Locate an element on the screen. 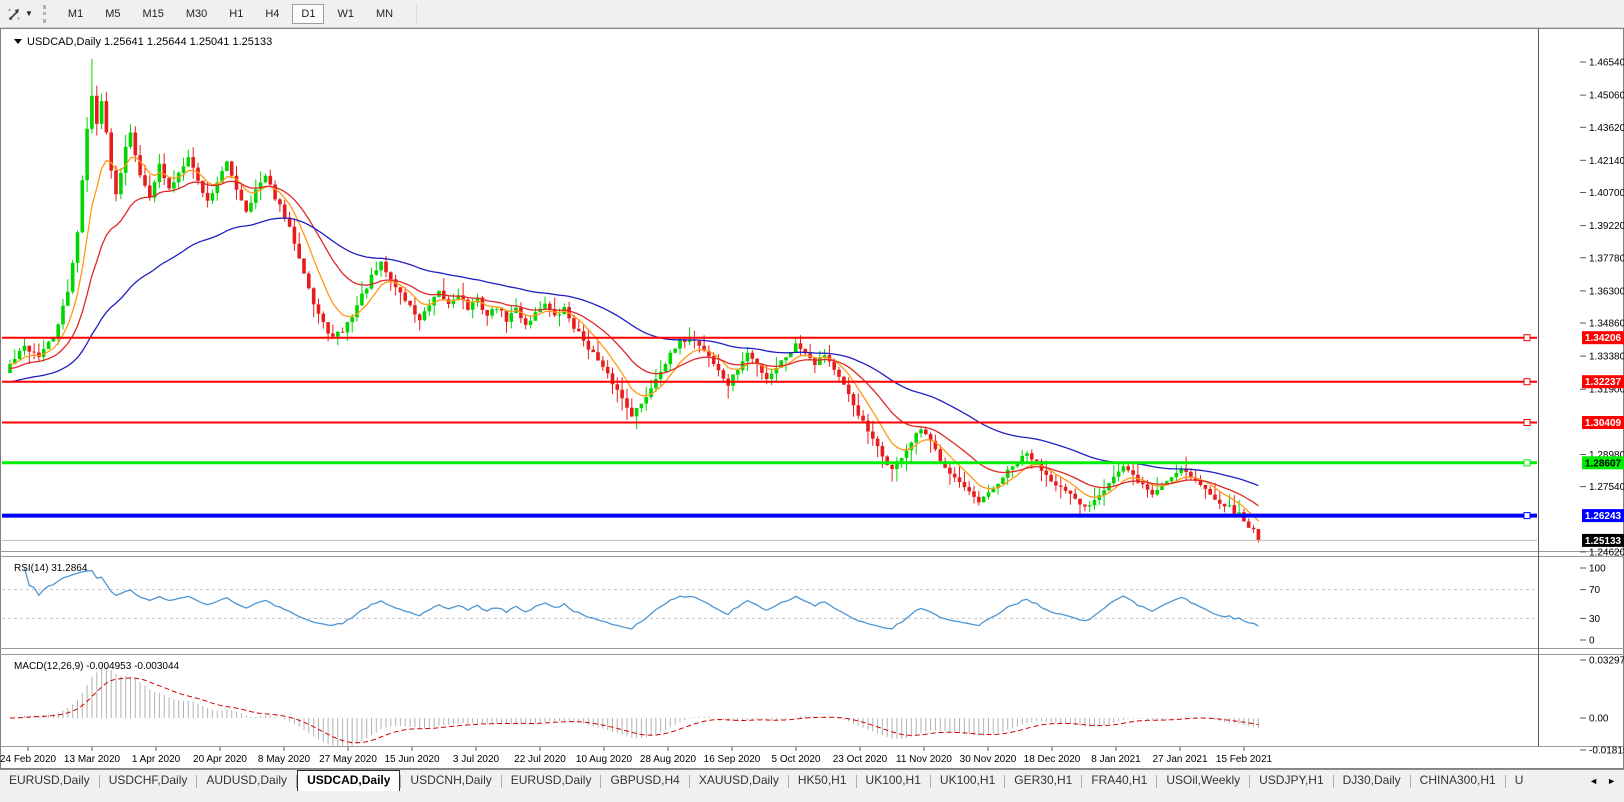  chart-tab-usdjpy-h1: USDJPY,H1 is located at coordinates (1291, 781).